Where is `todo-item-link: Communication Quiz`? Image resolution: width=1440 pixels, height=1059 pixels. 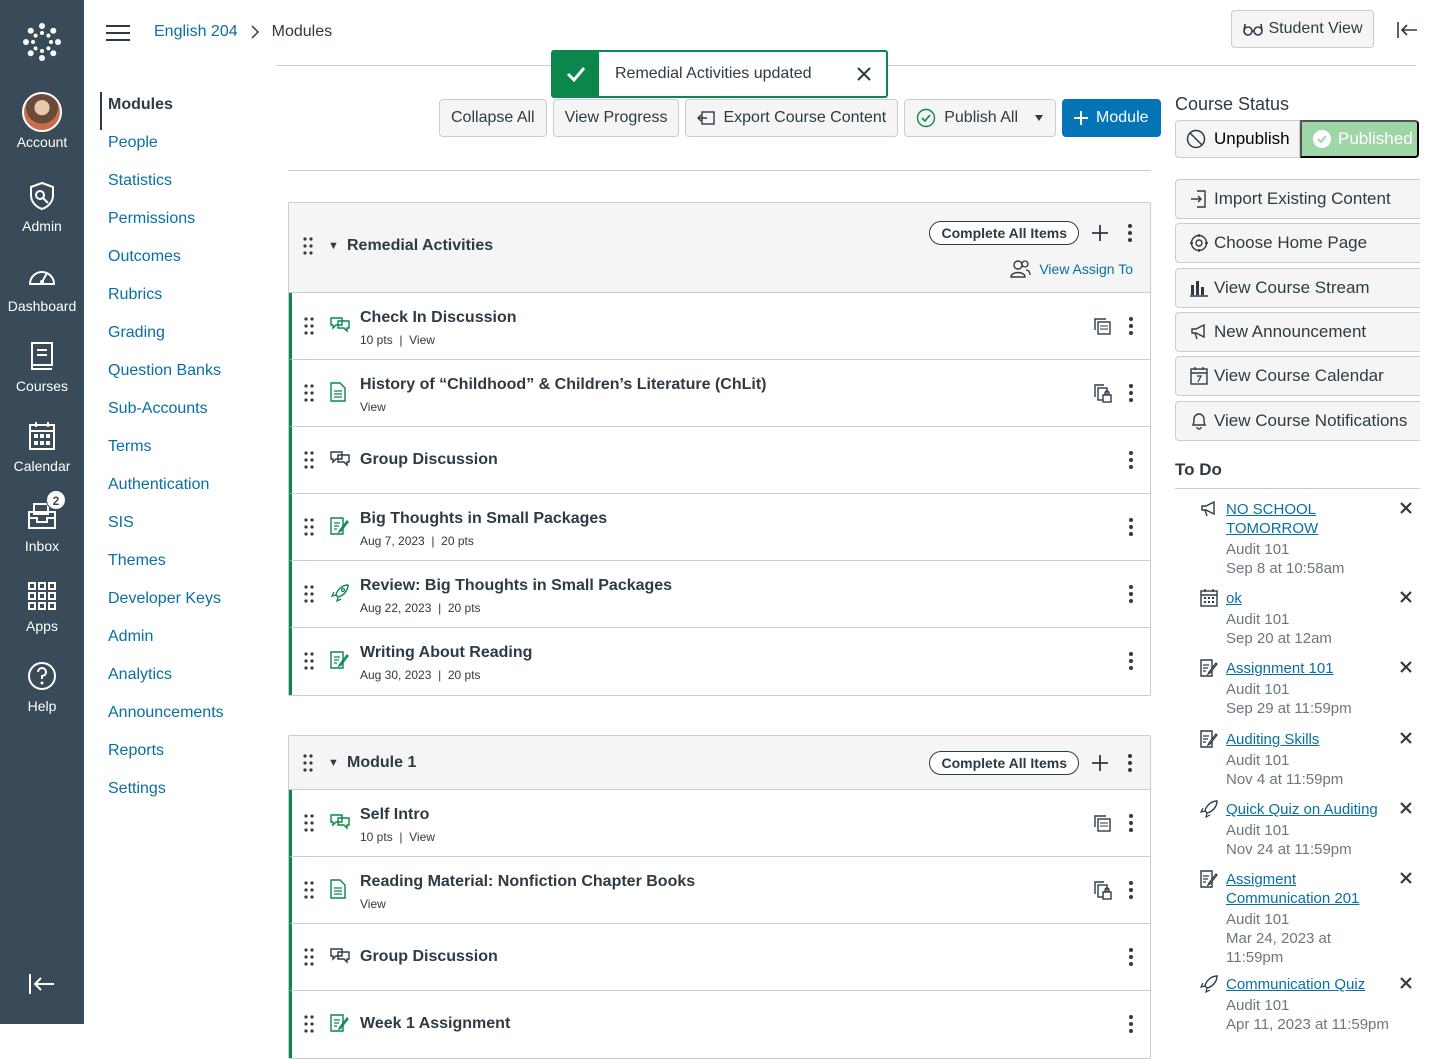
todo-item-link: Communication Quiz is located at coordinates (1306, 984).